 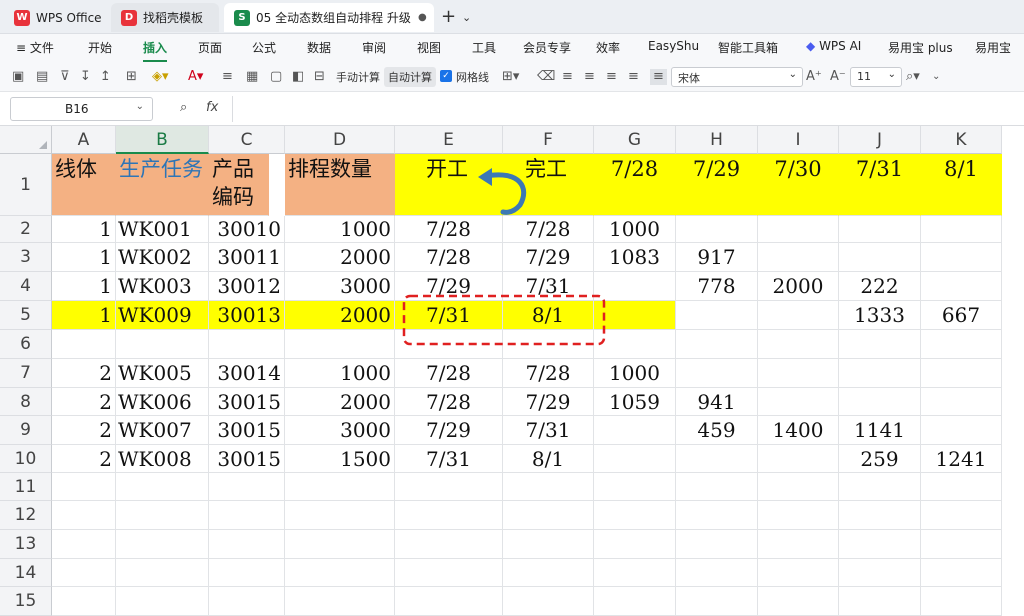 What do you see at coordinates (504, 320) in the screenshot?
I see `dashed-highlight-box` at bounding box center [504, 320].